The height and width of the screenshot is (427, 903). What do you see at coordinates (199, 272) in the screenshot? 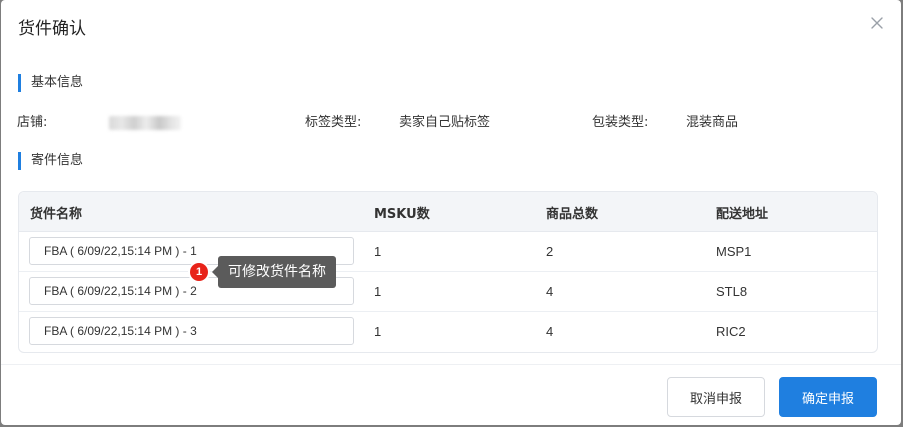
I see `step-badge: 1` at bounding box center [199, 272].